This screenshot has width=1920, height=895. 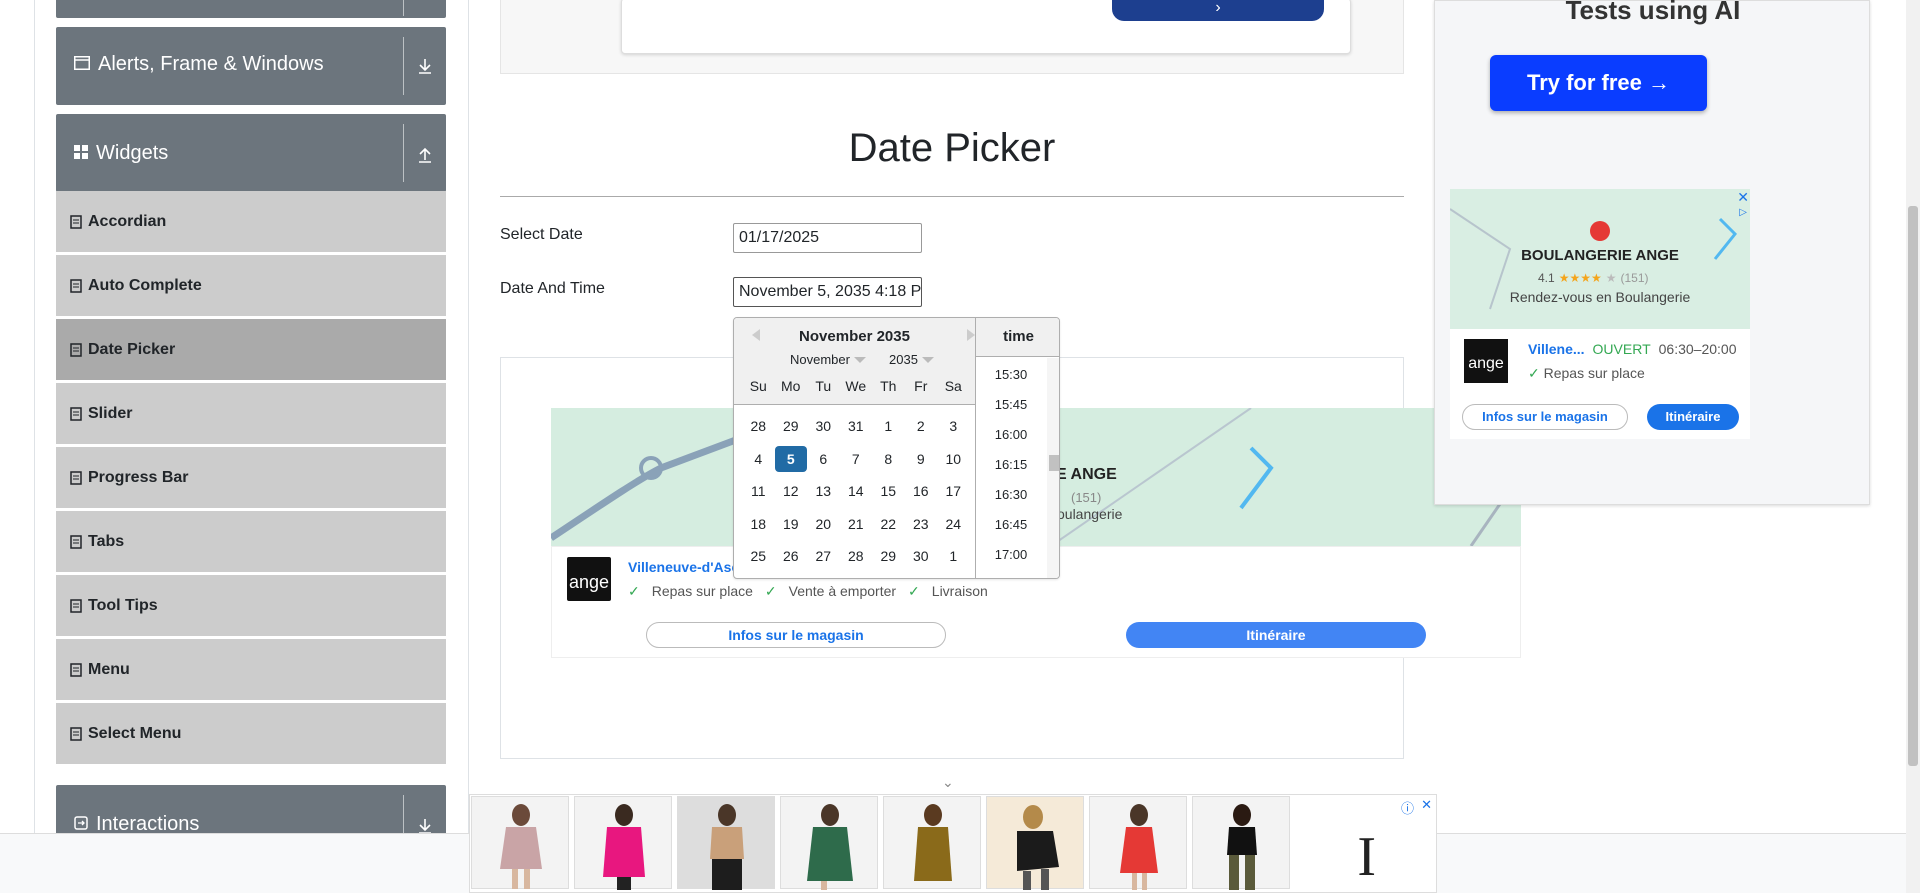 What do you see at coordinates (123, 605) in the screenshot?
I see `sidebar-item-label: Tool Tips` at bounding box center [123, 605].